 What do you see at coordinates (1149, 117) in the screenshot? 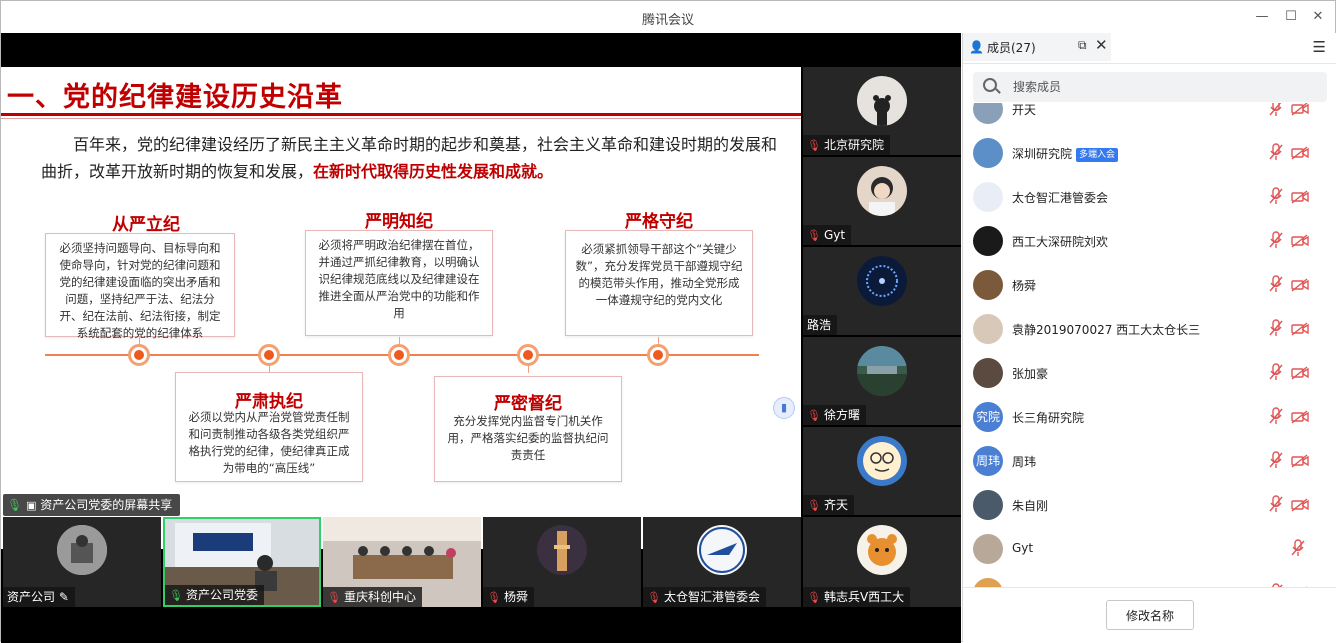
I see `member-row: 开天` at bounding box center [1149, 117].